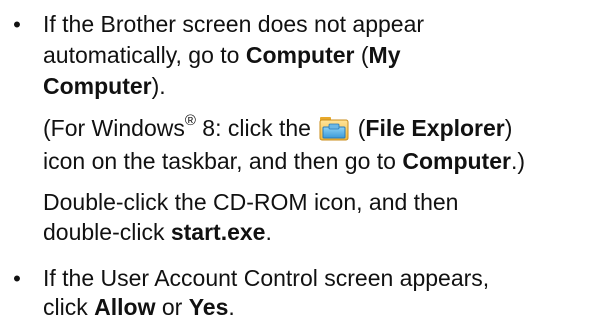 The height and width of the screenshot is (333, 589). Describe the element at coordinates (208, 307) in the screenshot. I see `bold-text-yes: Yes` at that location.